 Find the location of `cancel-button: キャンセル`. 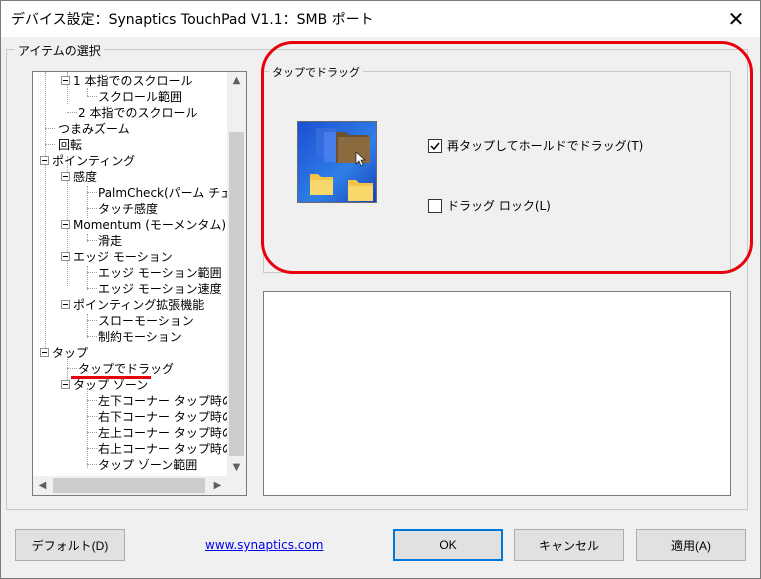

cancel-button: キャンセル is located at coordinates (569, 545).